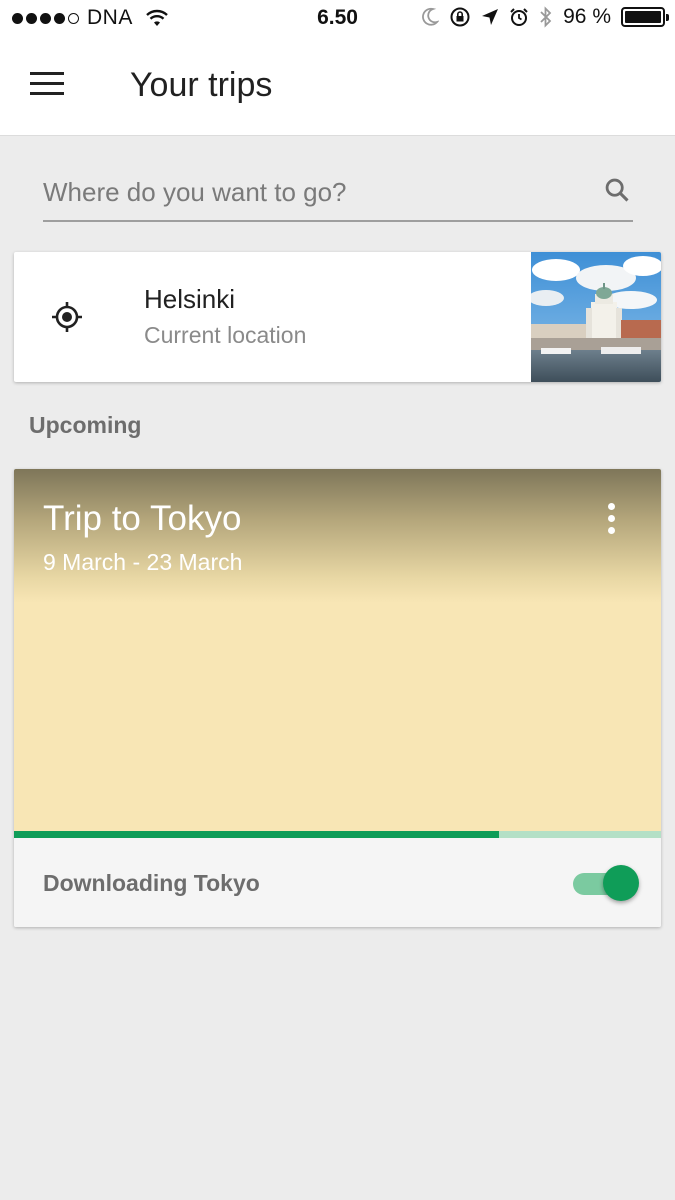 This screenshot has width=675, height=1200. What do you see at coordinates (337, 317) in the screenshot?
I see `current-location-card: Helsinki Current location` at bounding box center [337, 317].